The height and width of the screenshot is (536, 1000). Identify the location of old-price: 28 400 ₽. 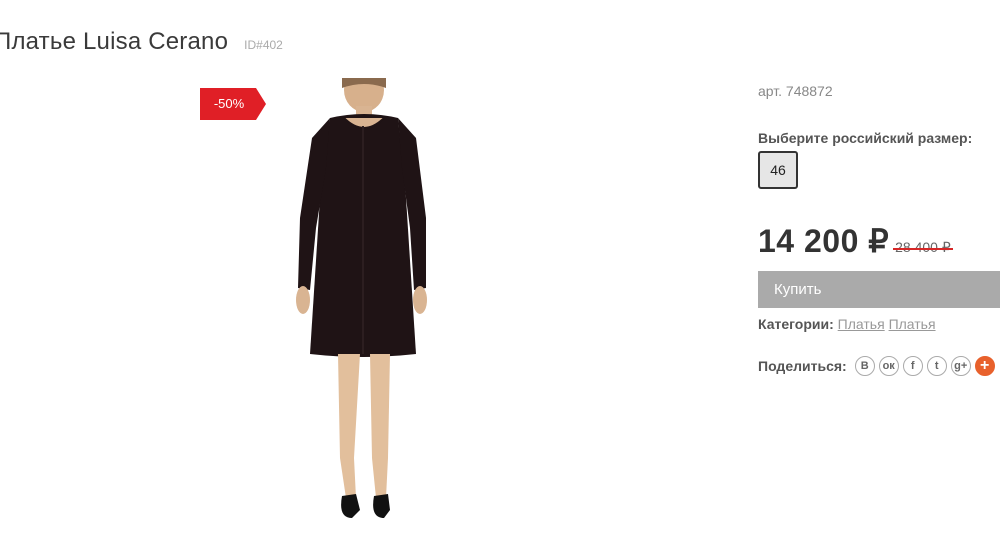
(923, 247).